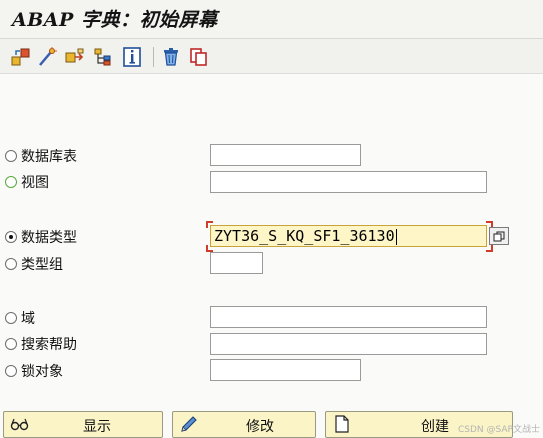  What do you see at coordinates (244, 424) in the screenshot?
I see `change-button: 修改` at bounding box center [244, 424].